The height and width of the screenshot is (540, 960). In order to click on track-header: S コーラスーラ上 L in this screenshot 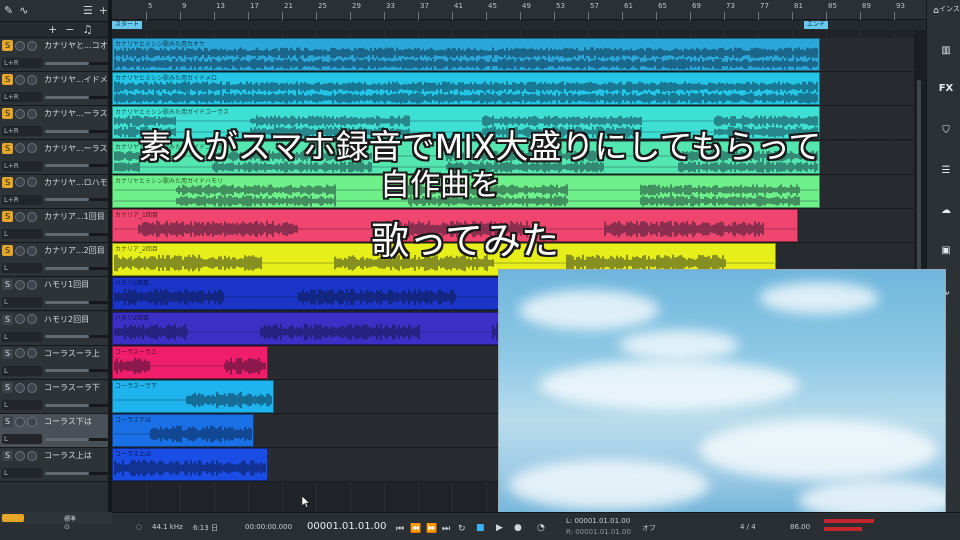, I will do `click(56, 362)`.